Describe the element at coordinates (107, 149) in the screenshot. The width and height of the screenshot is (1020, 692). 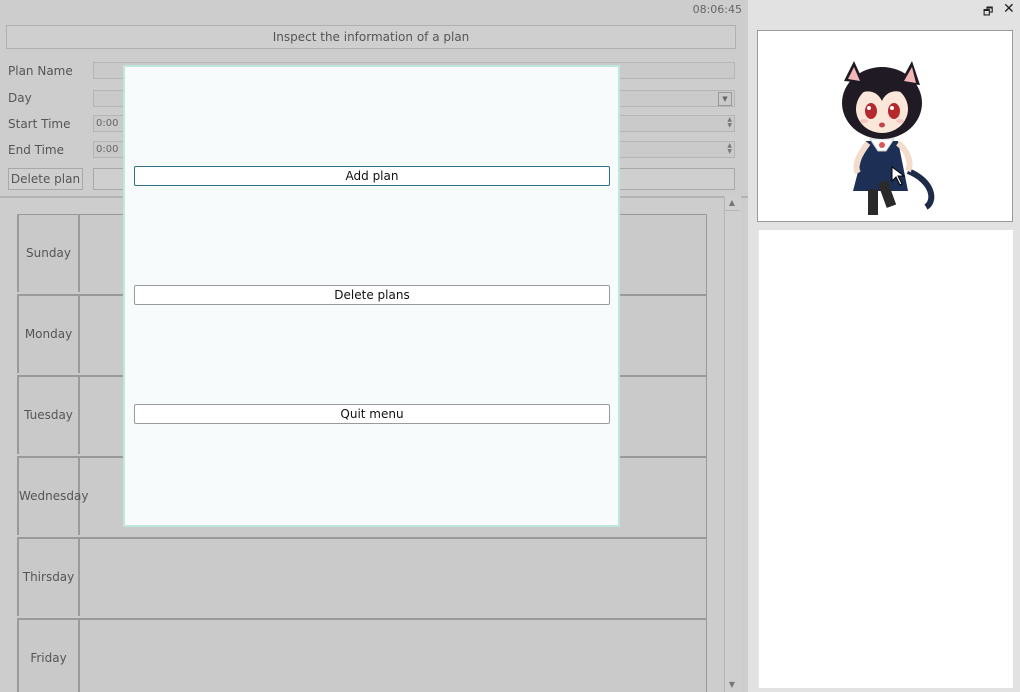
I see `end-time-value: 0:00` at that location.